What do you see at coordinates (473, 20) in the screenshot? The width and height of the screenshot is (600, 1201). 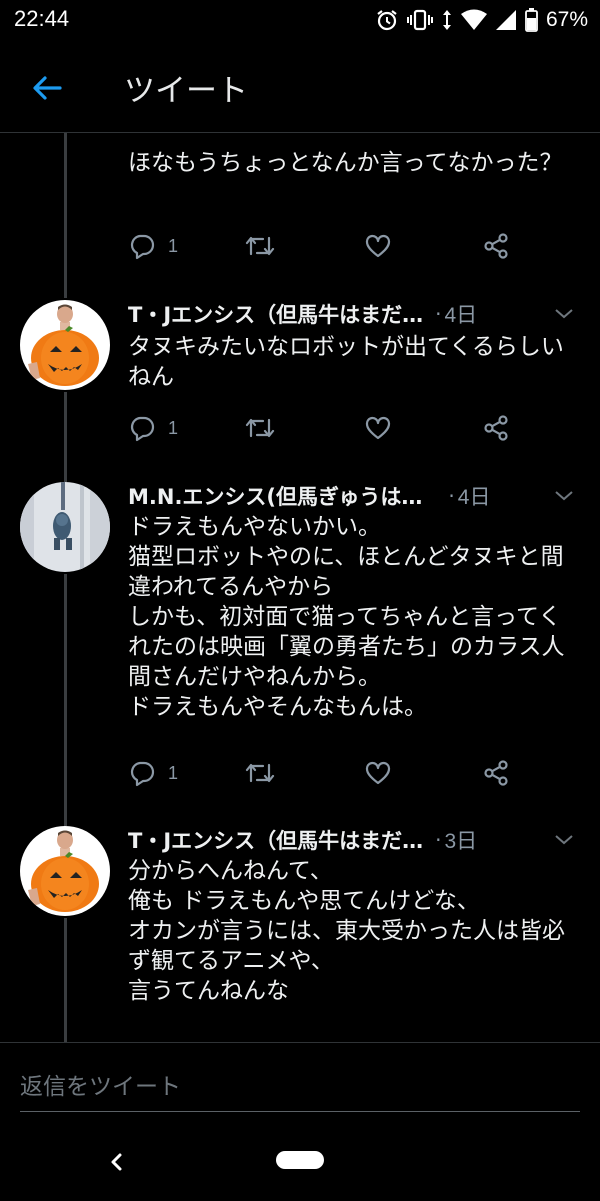 I see `wifi-icon` at bounding box center [473, 20].